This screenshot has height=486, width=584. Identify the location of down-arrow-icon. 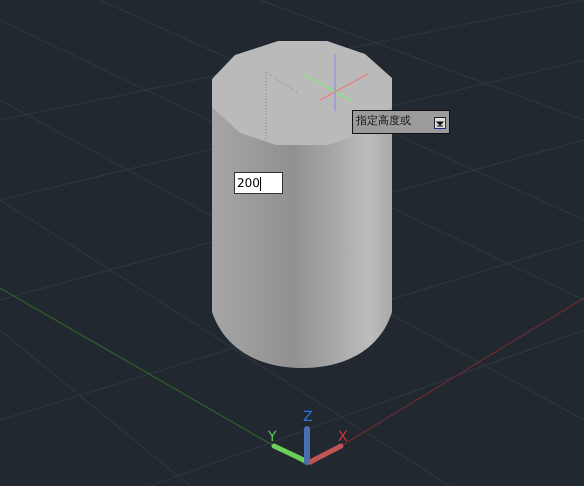
(440, 123).